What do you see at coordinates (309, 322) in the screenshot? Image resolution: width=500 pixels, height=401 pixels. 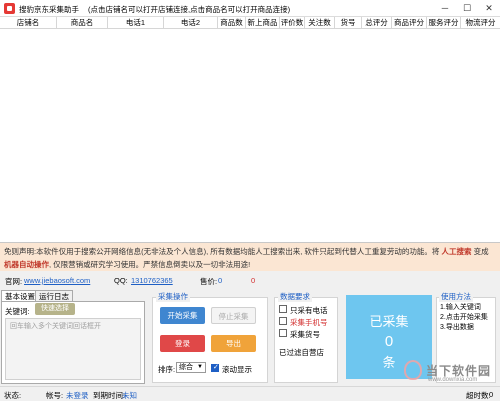 I see `collect-mobile-label: 采集手机号` at bounding box center [309, 322].